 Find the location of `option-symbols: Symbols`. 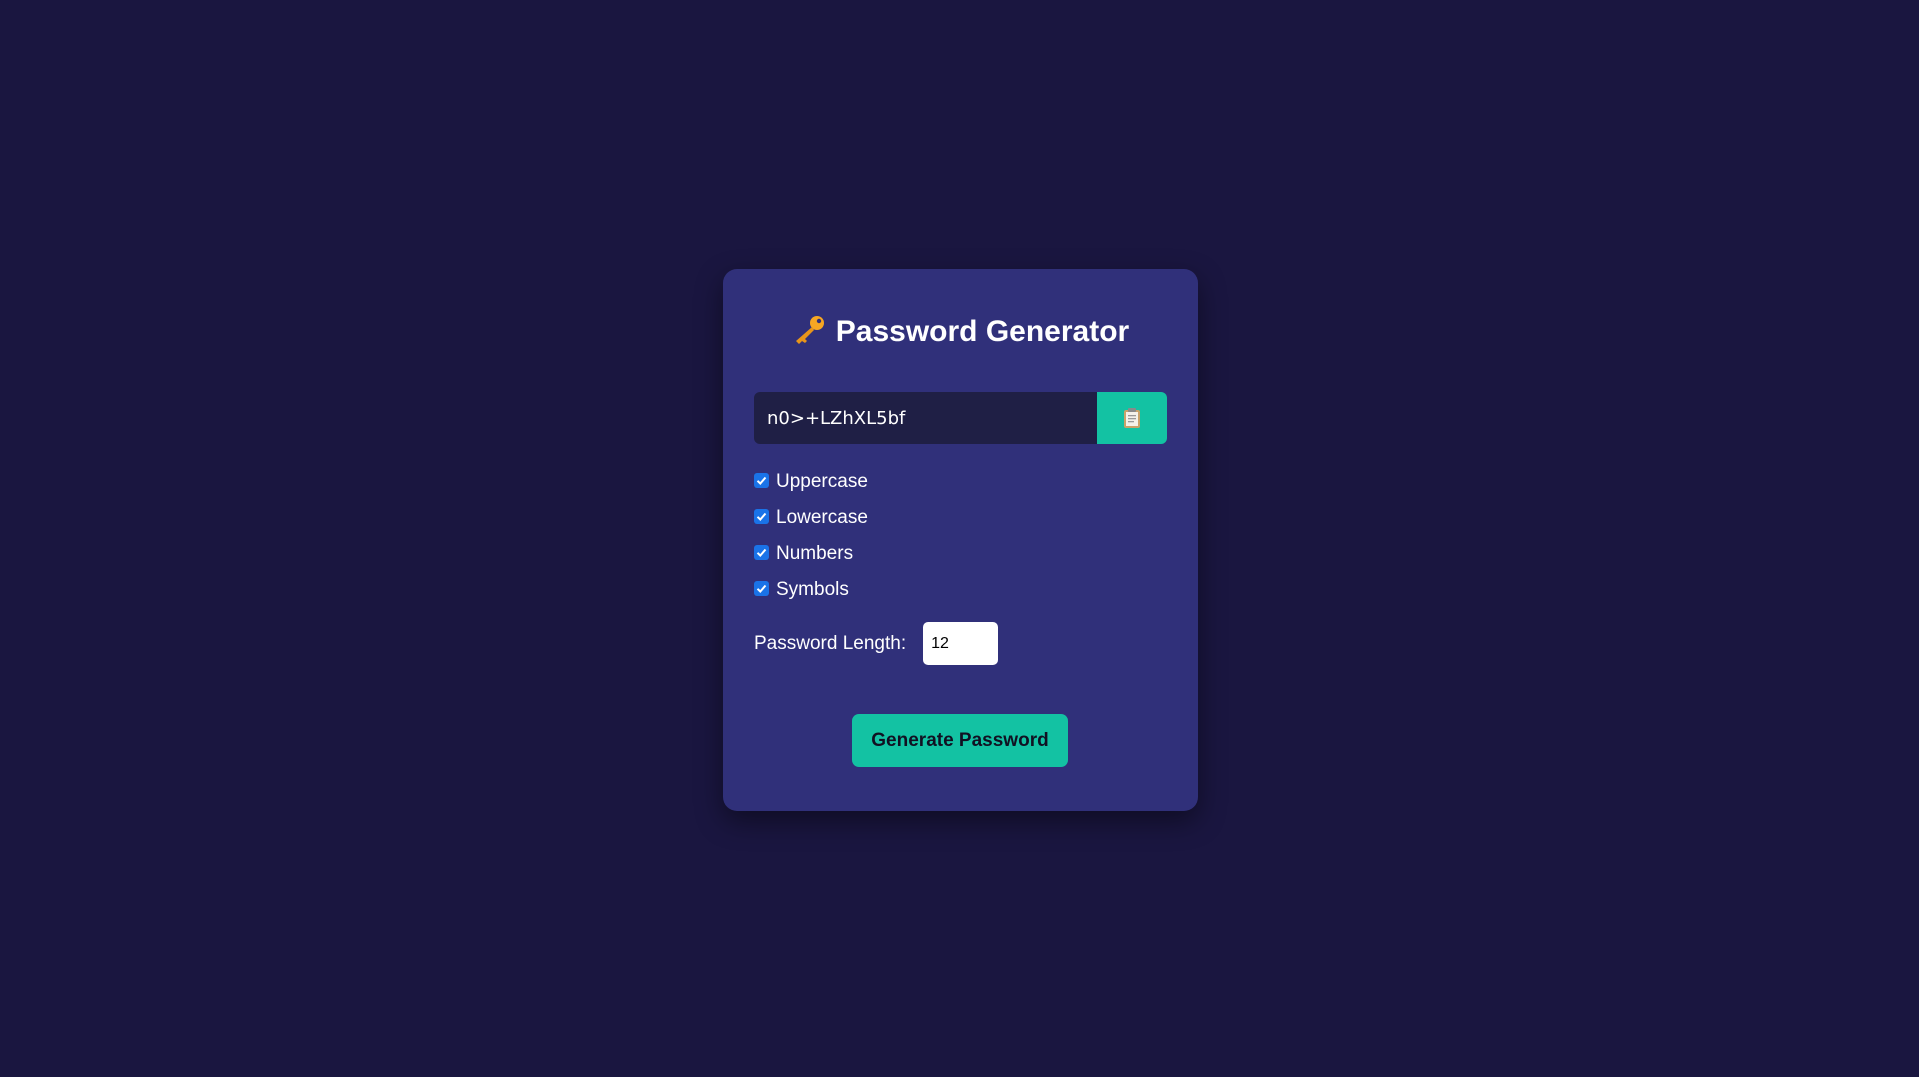

option-symbols: Symbols is located at coordinates (801, 590).